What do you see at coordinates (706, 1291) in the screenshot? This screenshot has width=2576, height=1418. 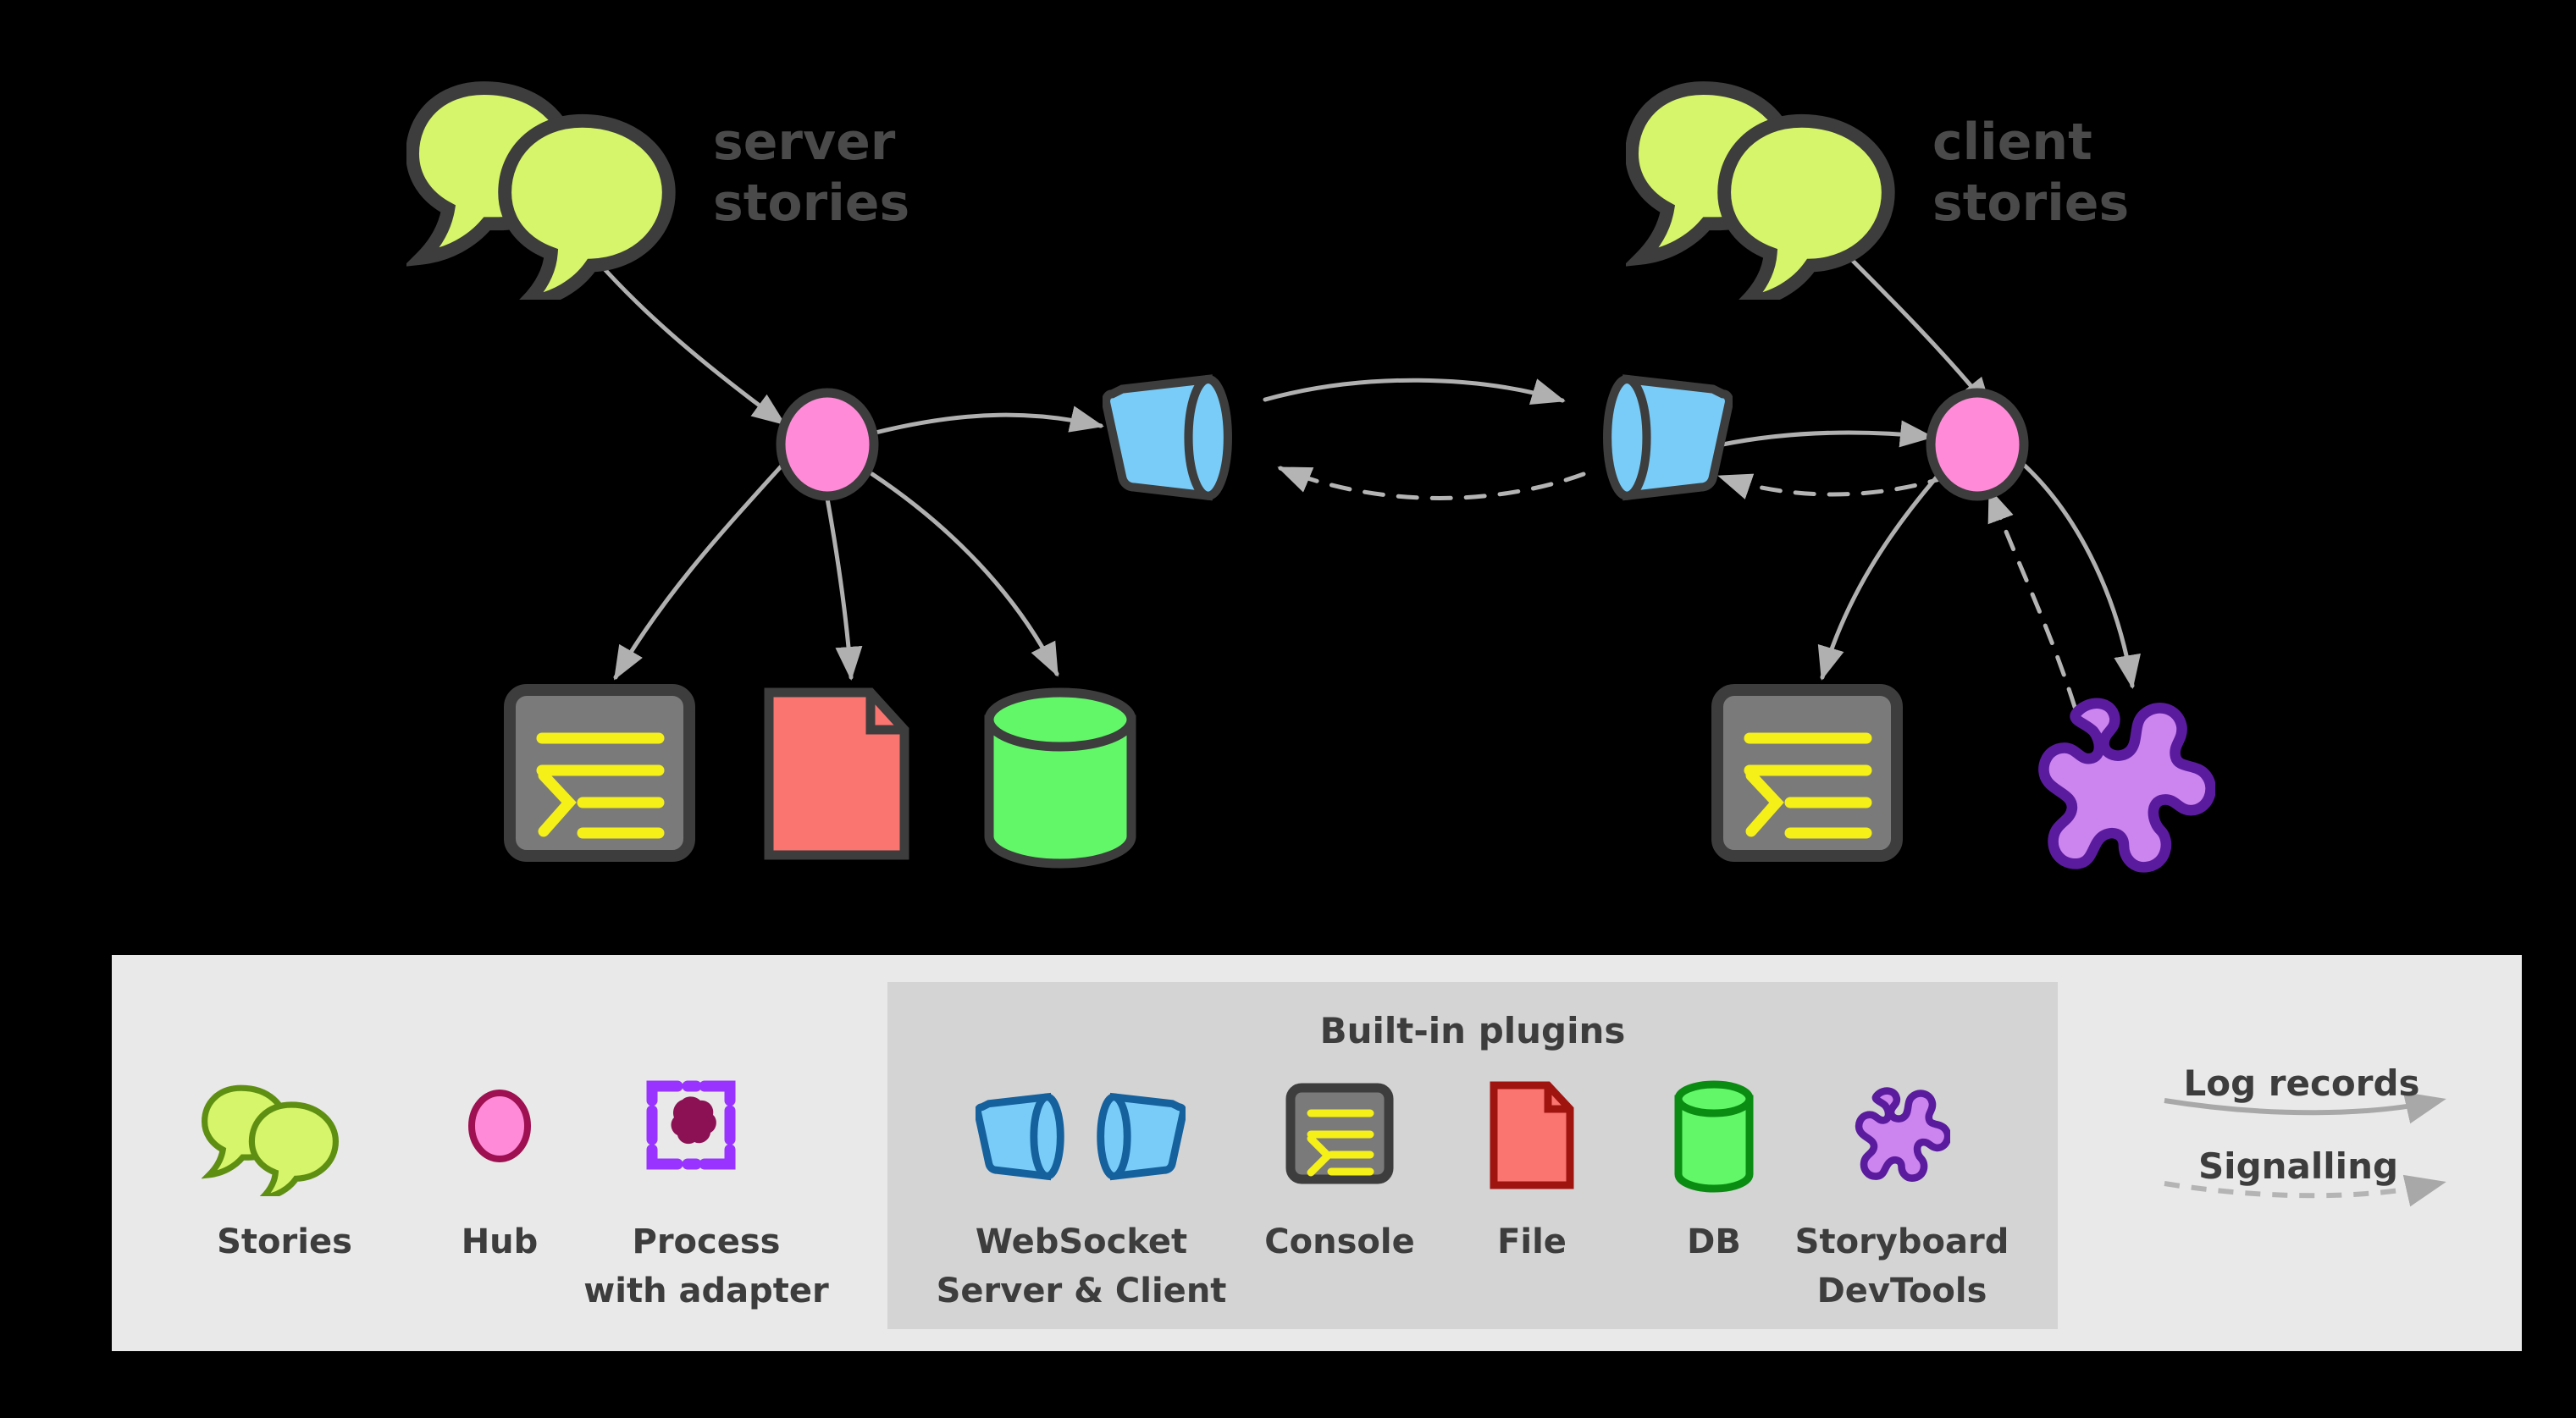 I see `legend-item-process-label-line2: with adapter` at bounding box center [706, 1291].